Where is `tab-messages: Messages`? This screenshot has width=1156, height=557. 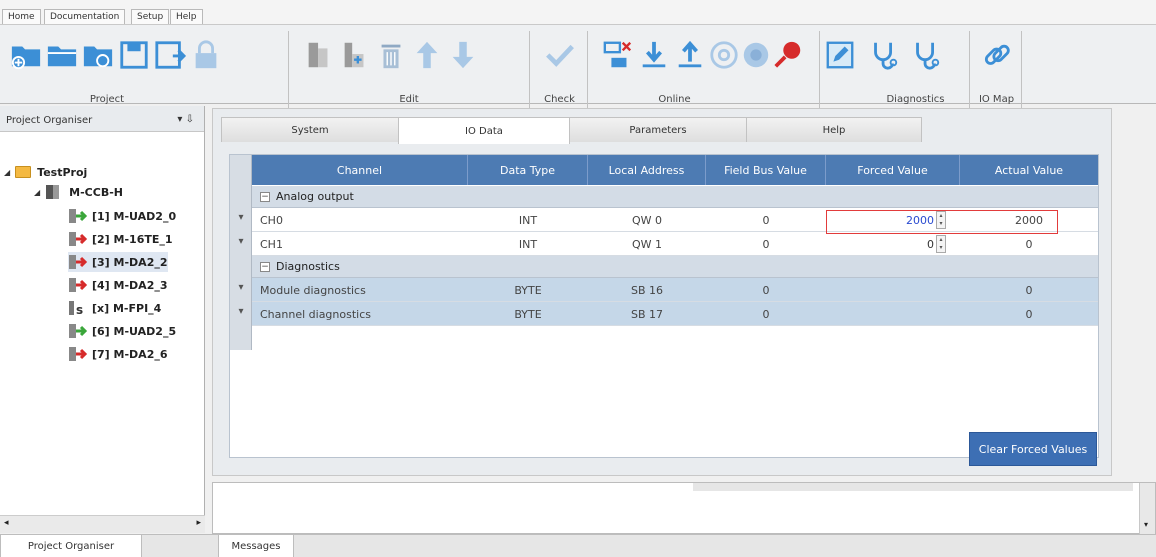 tab-messages: Messages is located at coordinates (256, 546).